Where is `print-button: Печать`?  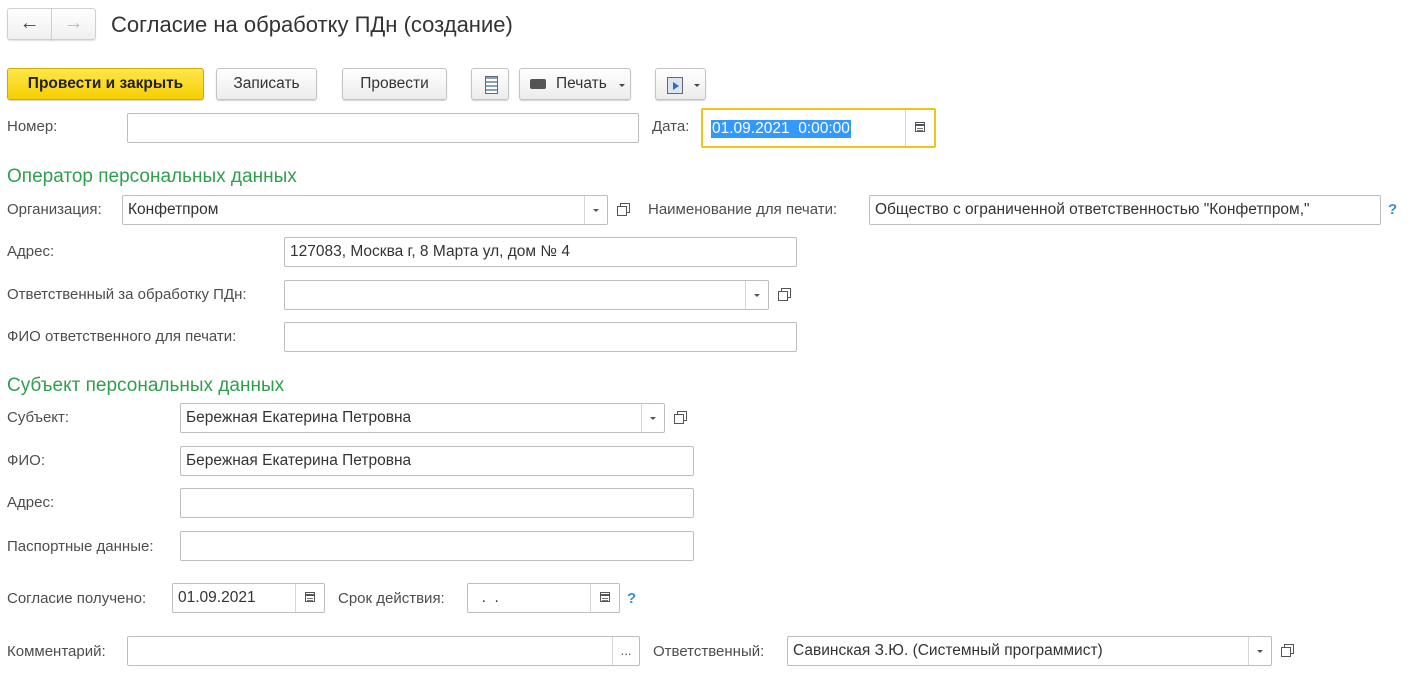 print-button: Печать is located at coordinates (575, 84).